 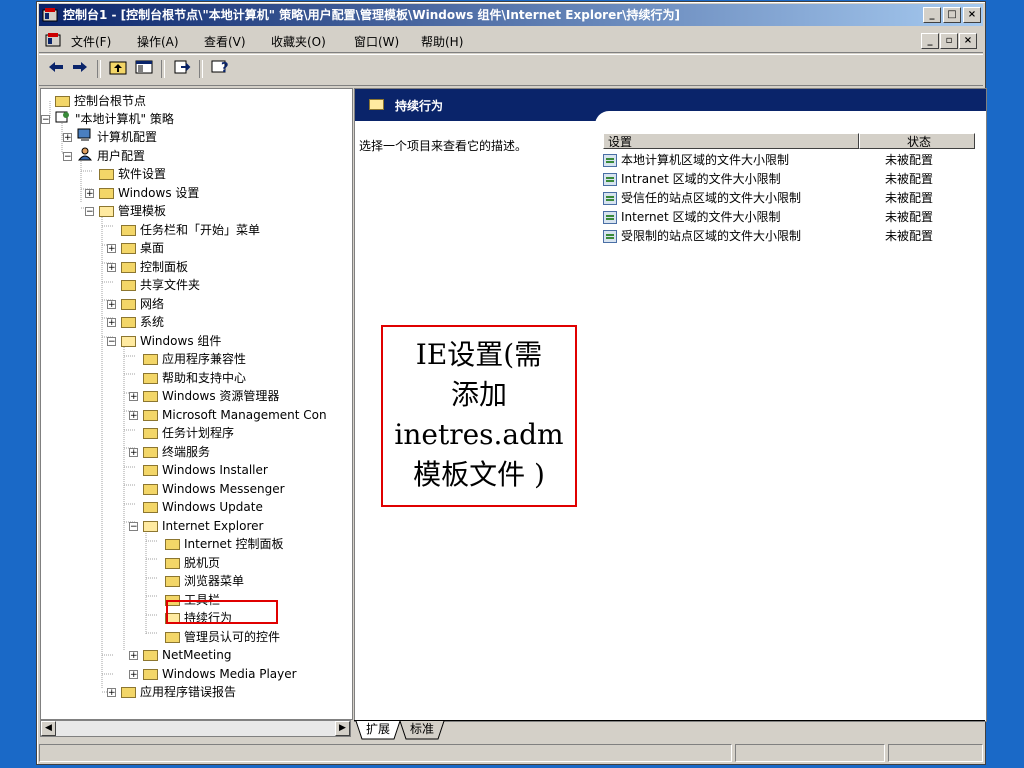 What do you see at coordinates (132, 174) in the screenshot?
I see `tree-item-software-settings: 软件设置` at bounding box center [132, 174].